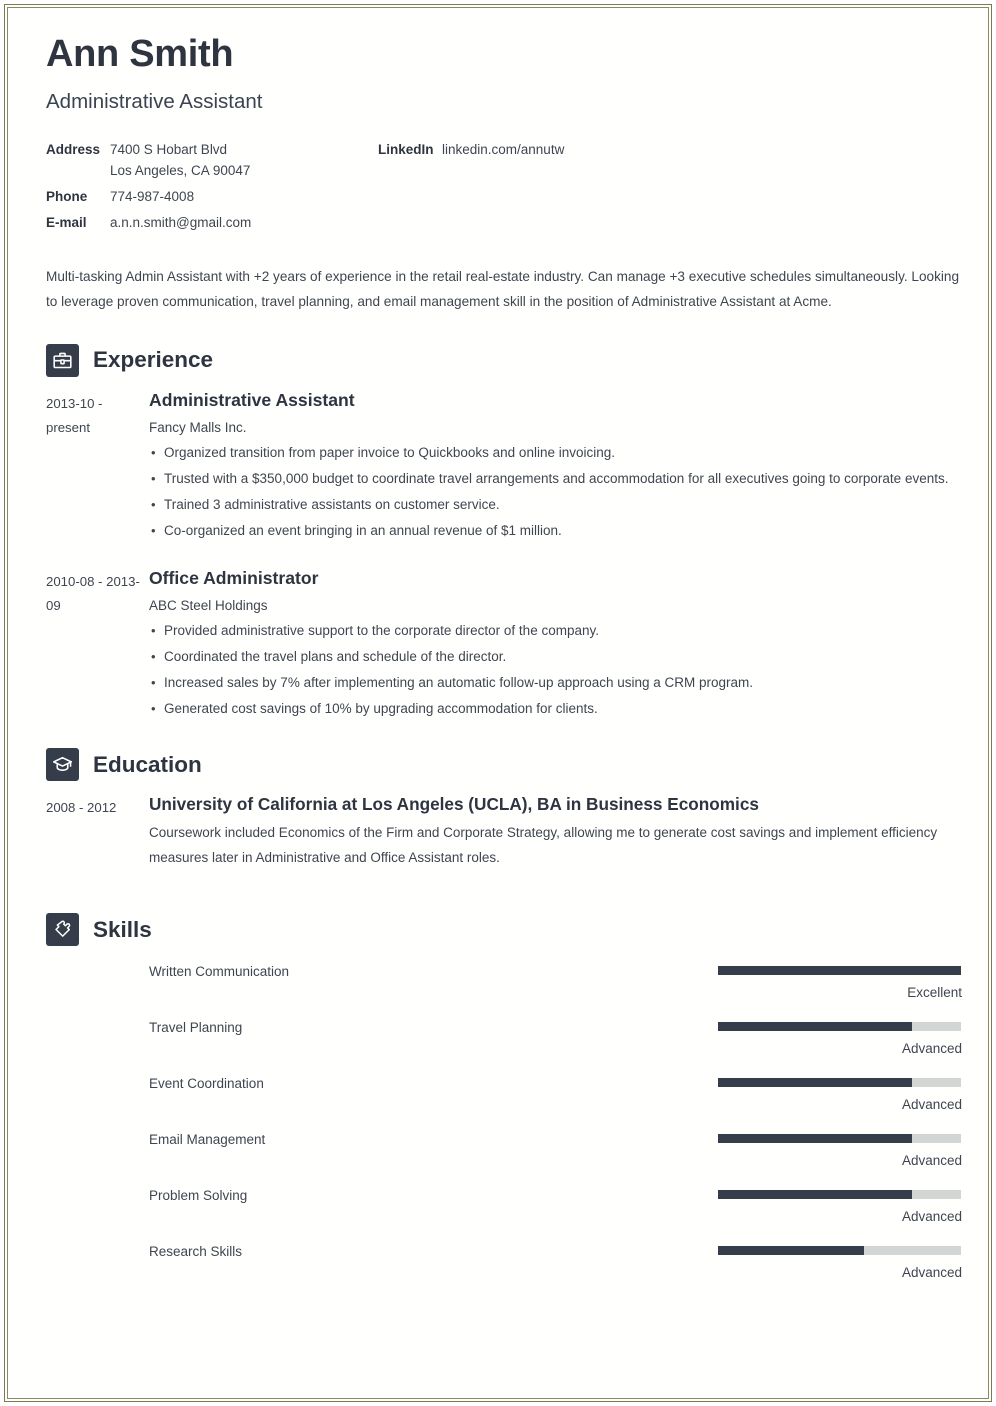  What do you see at coordinates (504, 1042) in the screenshot?
I see `skill-row: Travel Planning Advanced` at bounding box center [504, 1042].